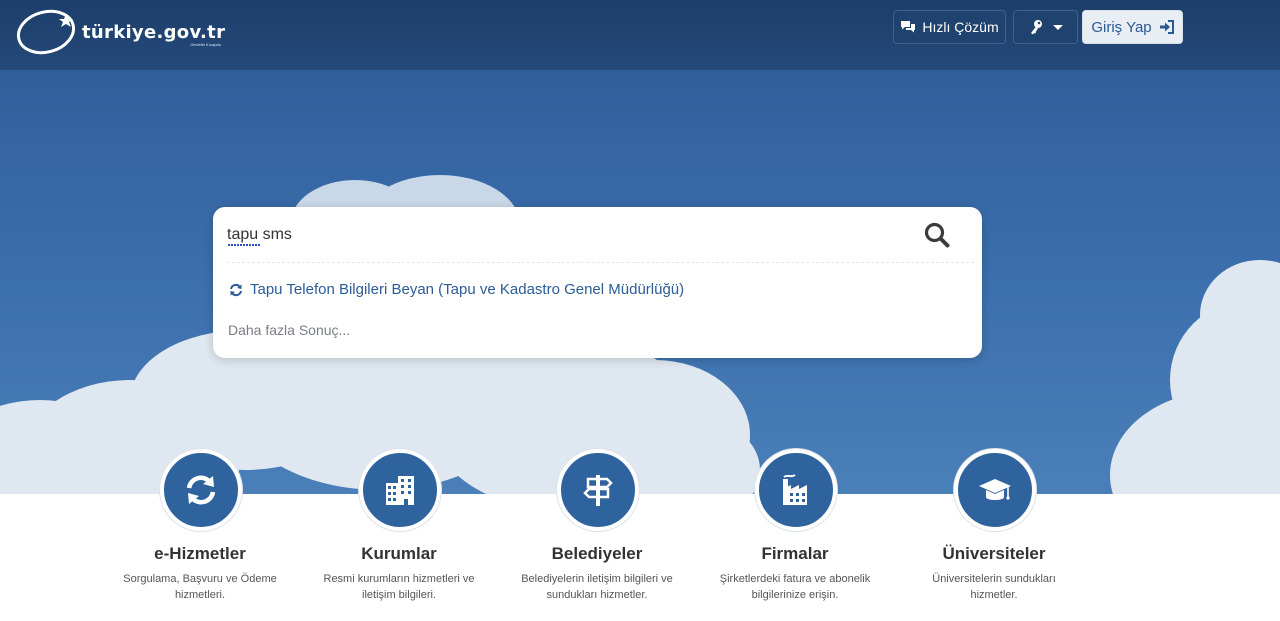 The image size is (1280, 621). I want to click on category-description: Üniversitelerin sundukları hizmetler., so click(994, 587).